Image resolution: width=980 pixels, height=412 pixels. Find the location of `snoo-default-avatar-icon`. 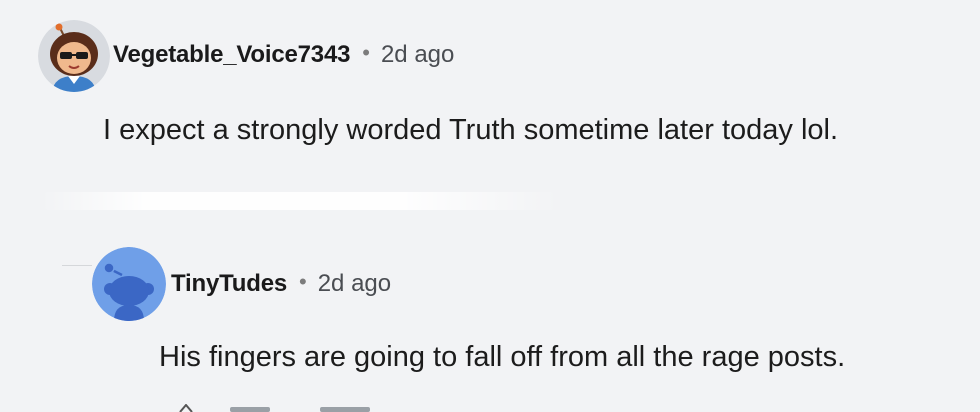

snoo-default-avatar-icon is located at coordinates (129, 284).